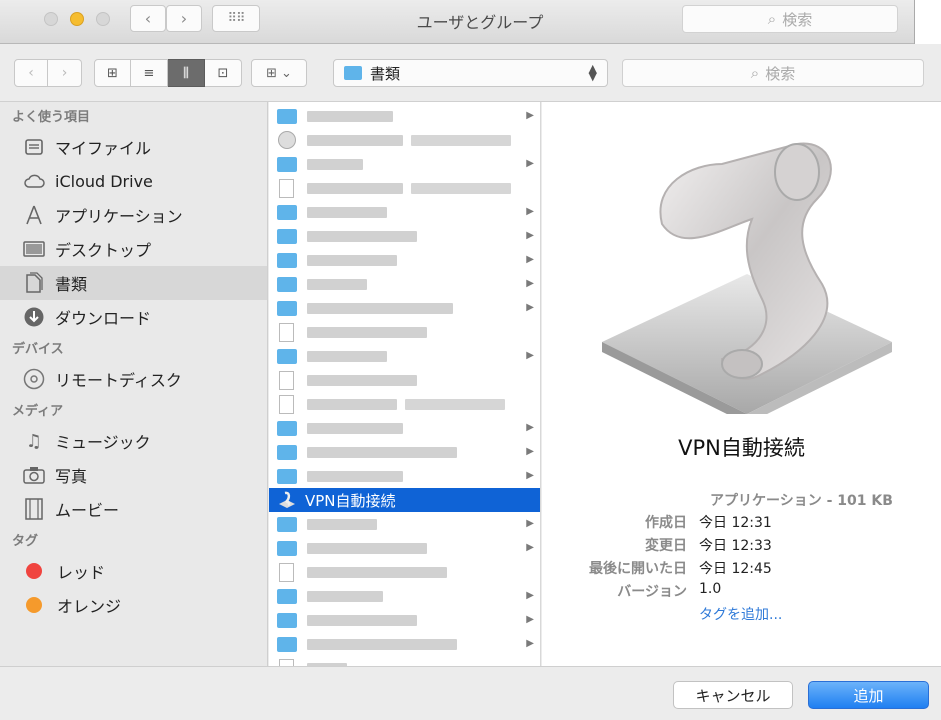  Describe the element at coordinates (133, 475) in the screenshot. I see `sidebar-item-photos: 写真` at that location.